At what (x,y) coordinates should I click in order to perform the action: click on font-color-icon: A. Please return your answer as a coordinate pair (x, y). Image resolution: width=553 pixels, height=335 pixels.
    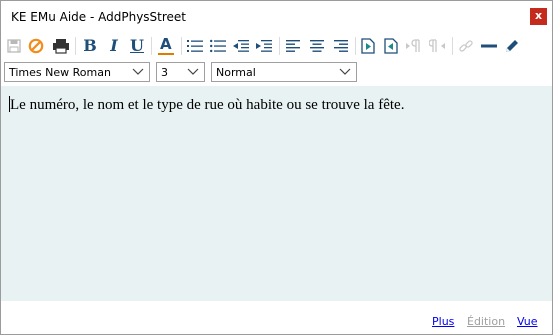
    Looking at the image, I should click on (166, 46).